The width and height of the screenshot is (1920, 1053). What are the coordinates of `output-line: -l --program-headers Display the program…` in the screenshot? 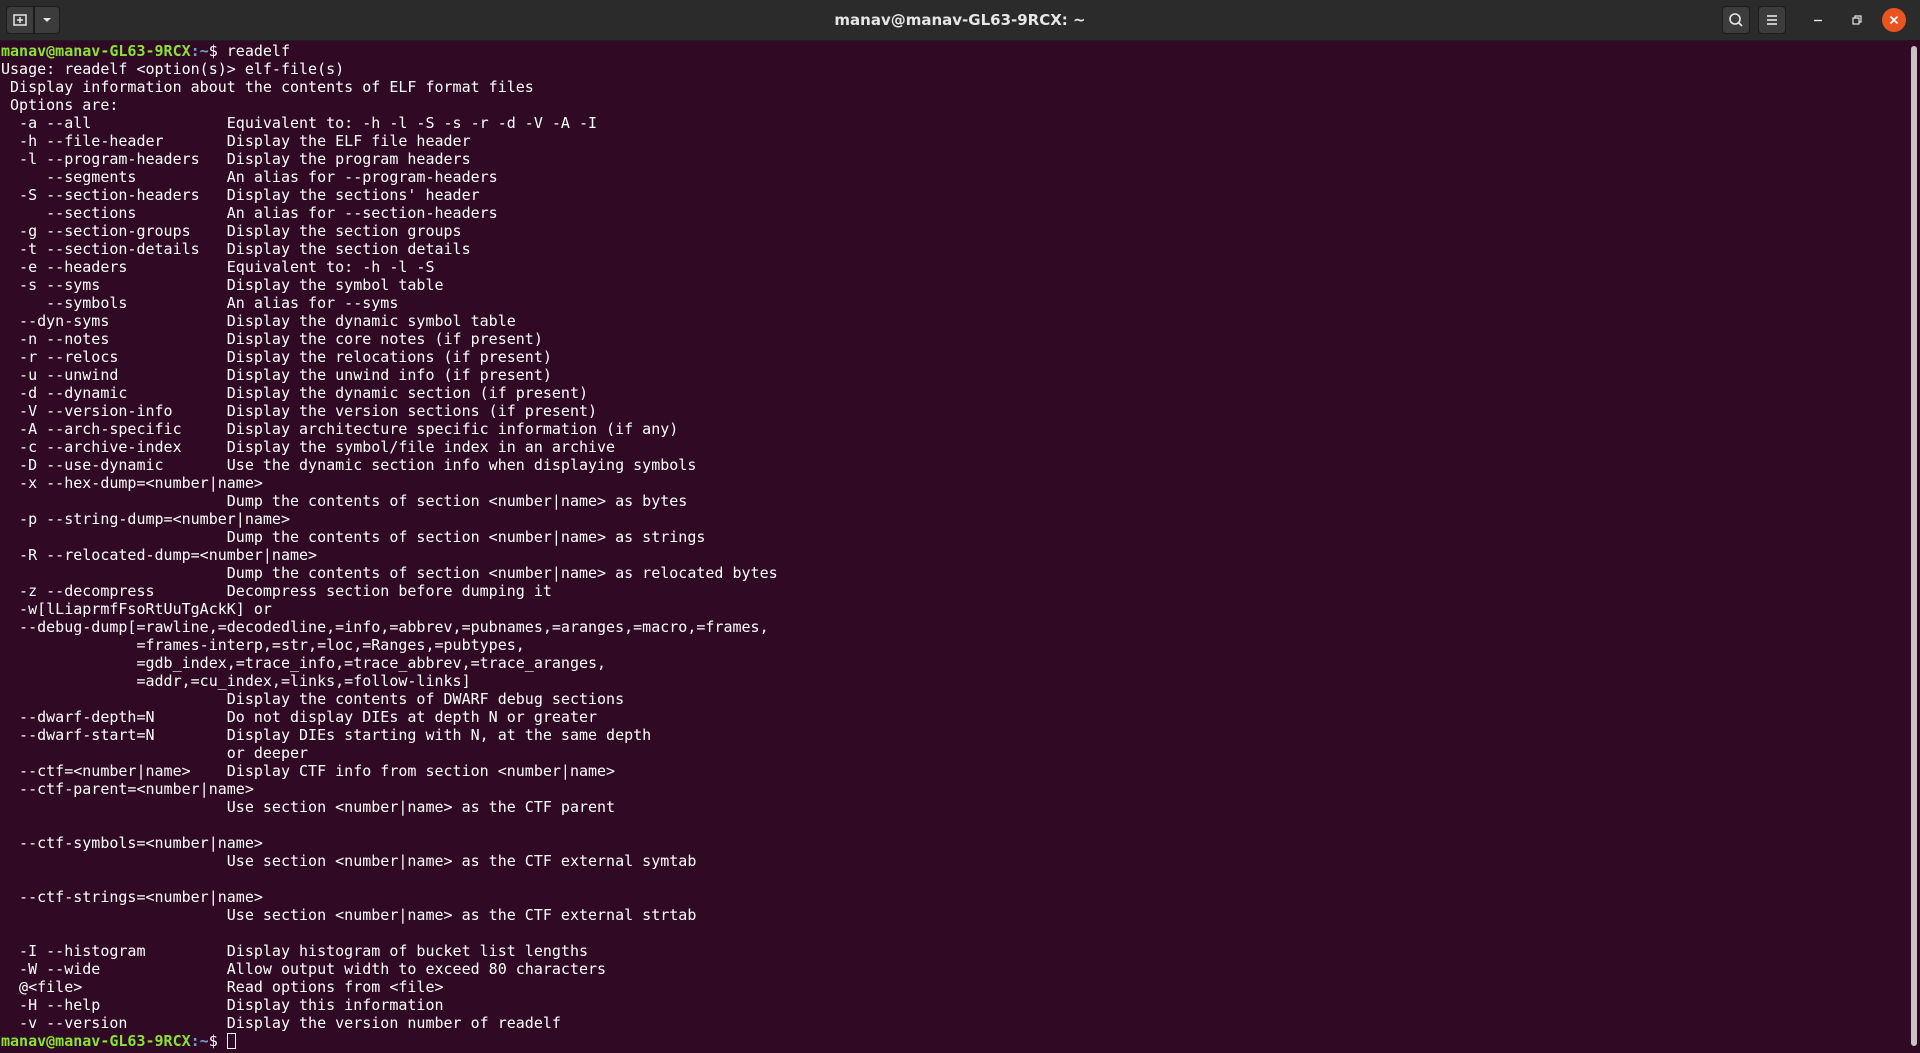 It's located at (236, 159).